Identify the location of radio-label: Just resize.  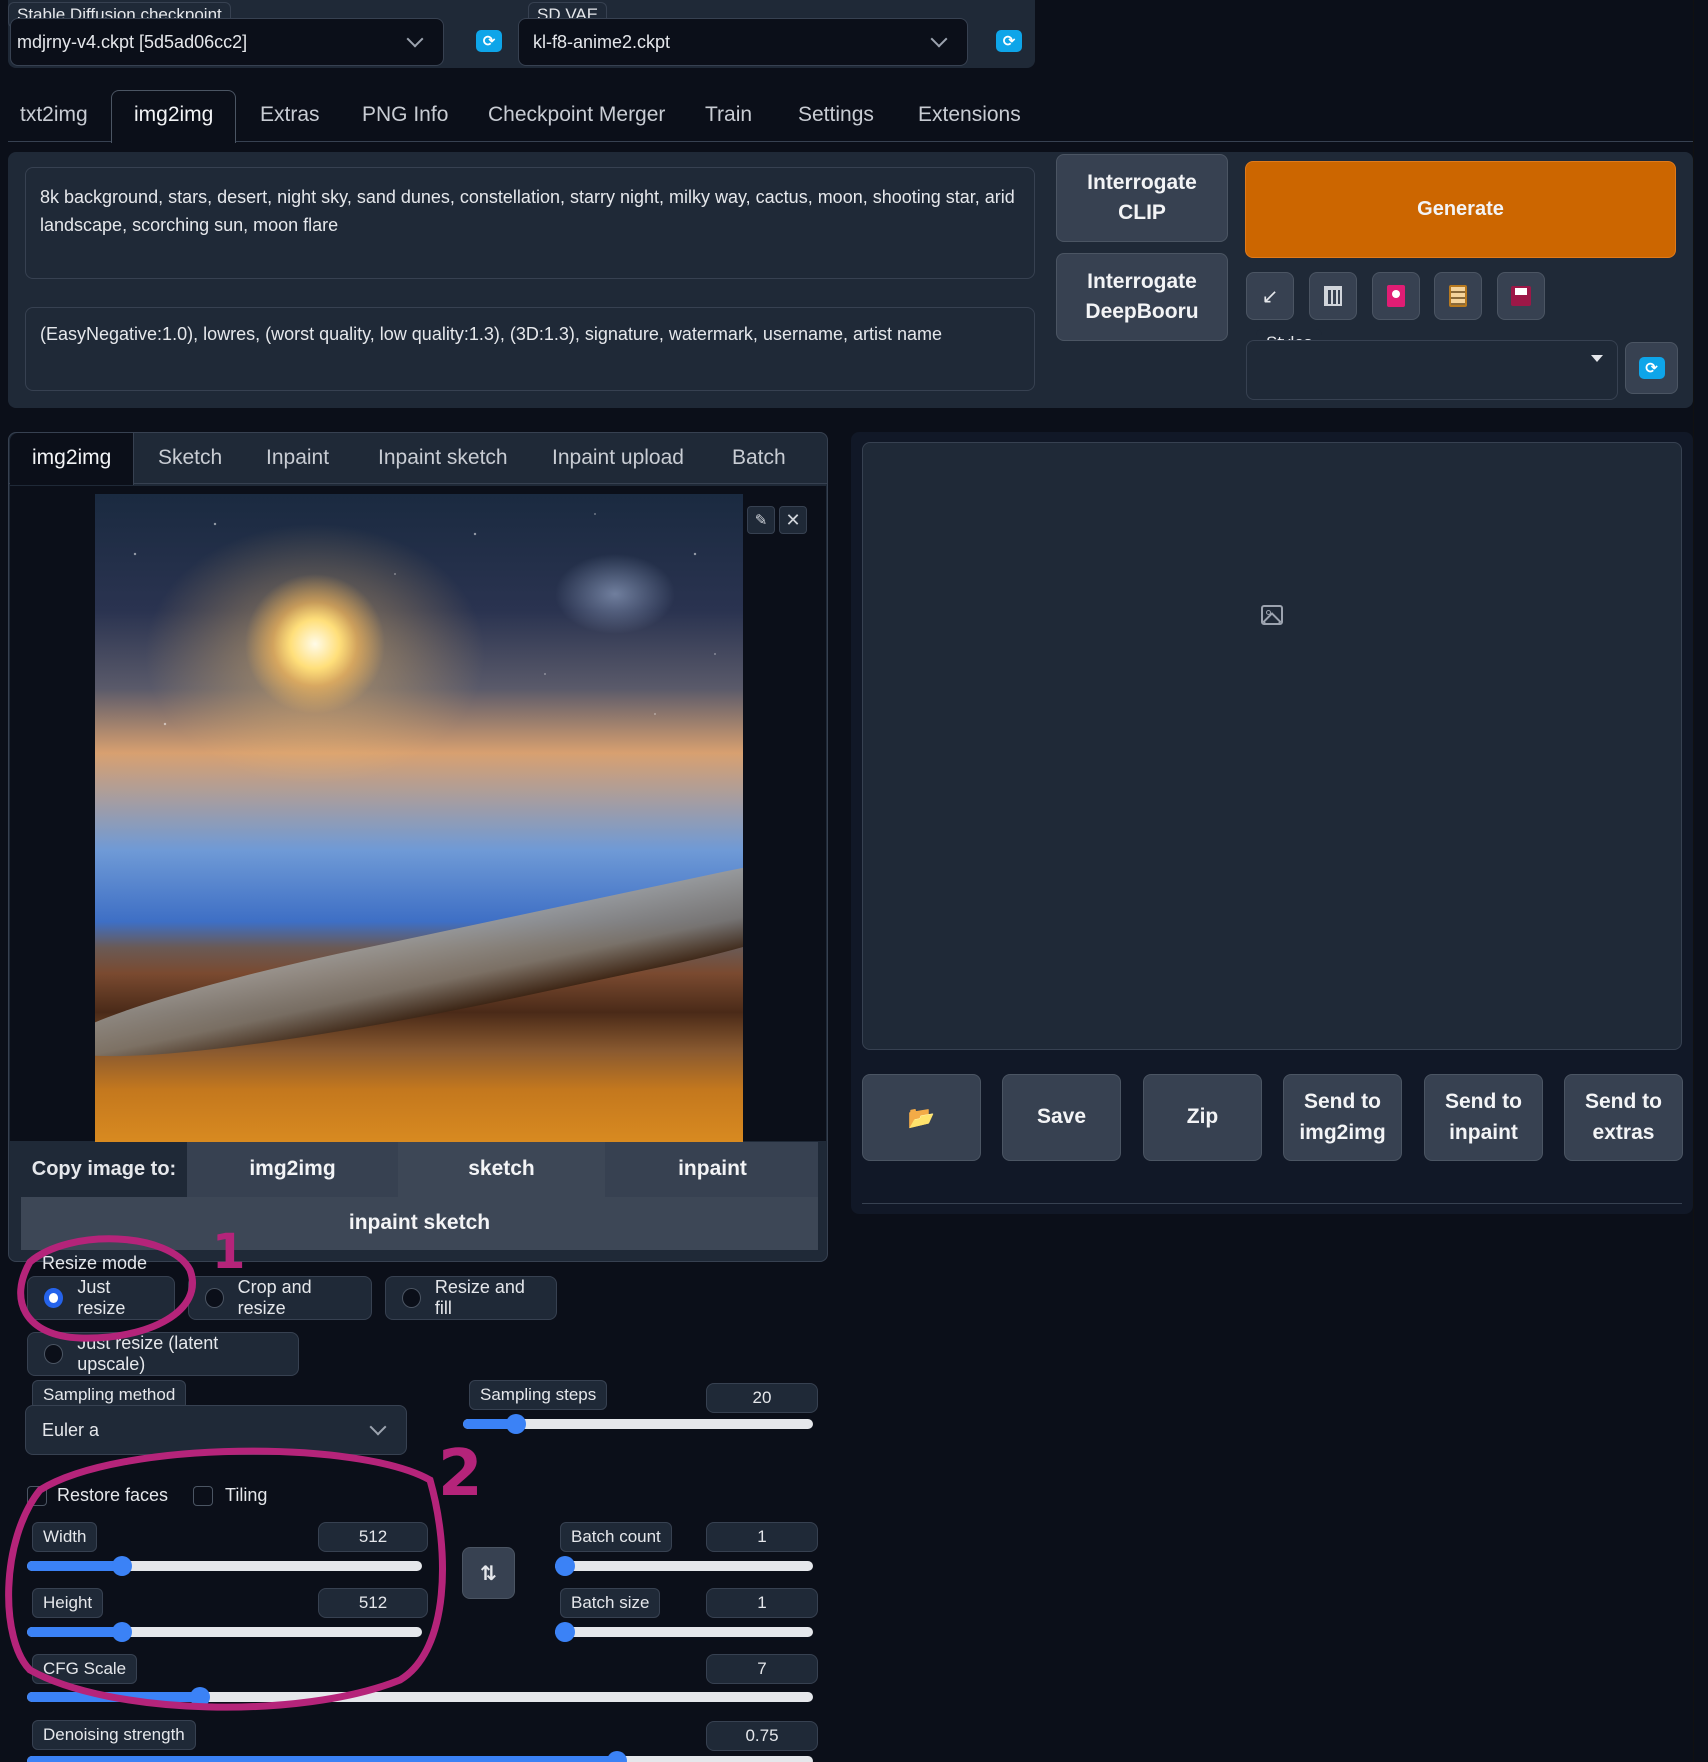
(101, 1297).